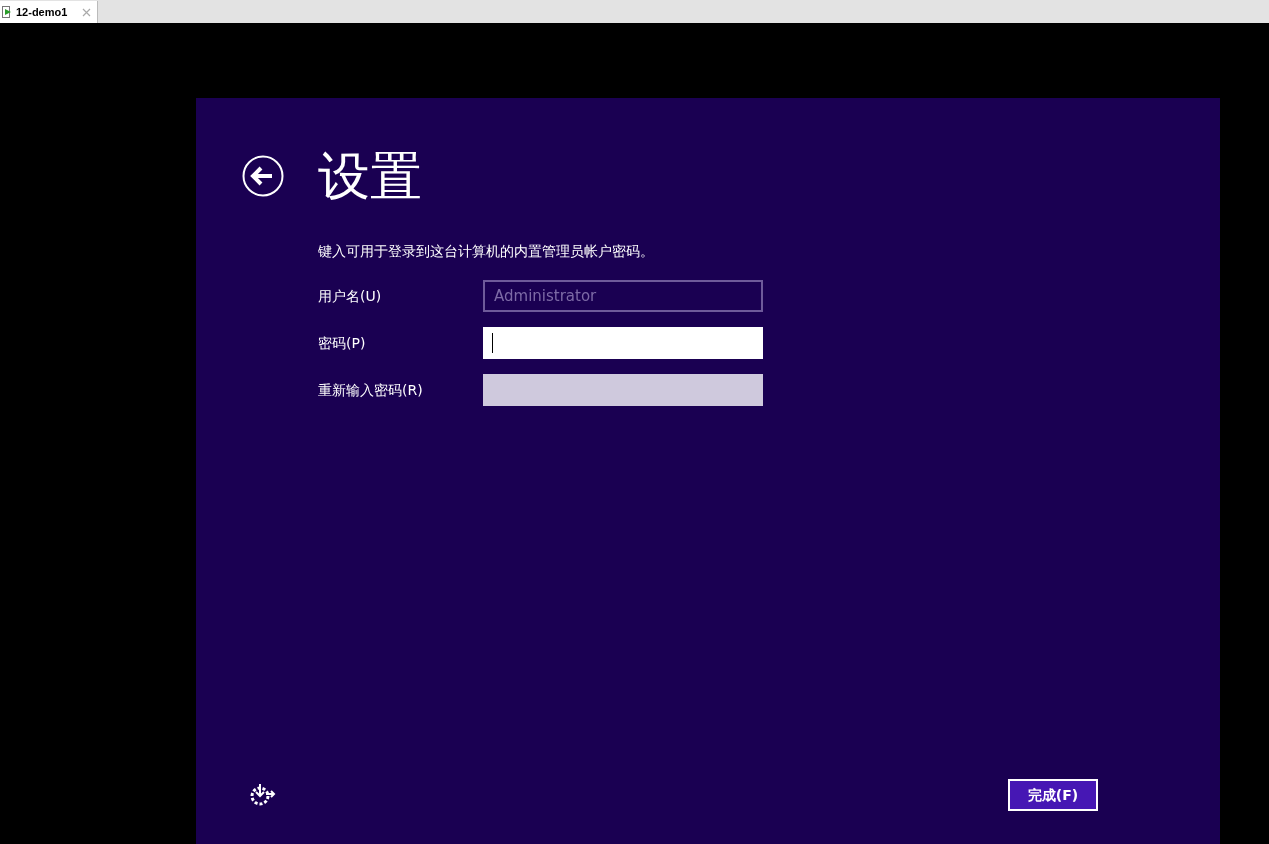  Describe the element at coordinates (263, 795) in the screenshot. I see `accessibility-icon` at that location.